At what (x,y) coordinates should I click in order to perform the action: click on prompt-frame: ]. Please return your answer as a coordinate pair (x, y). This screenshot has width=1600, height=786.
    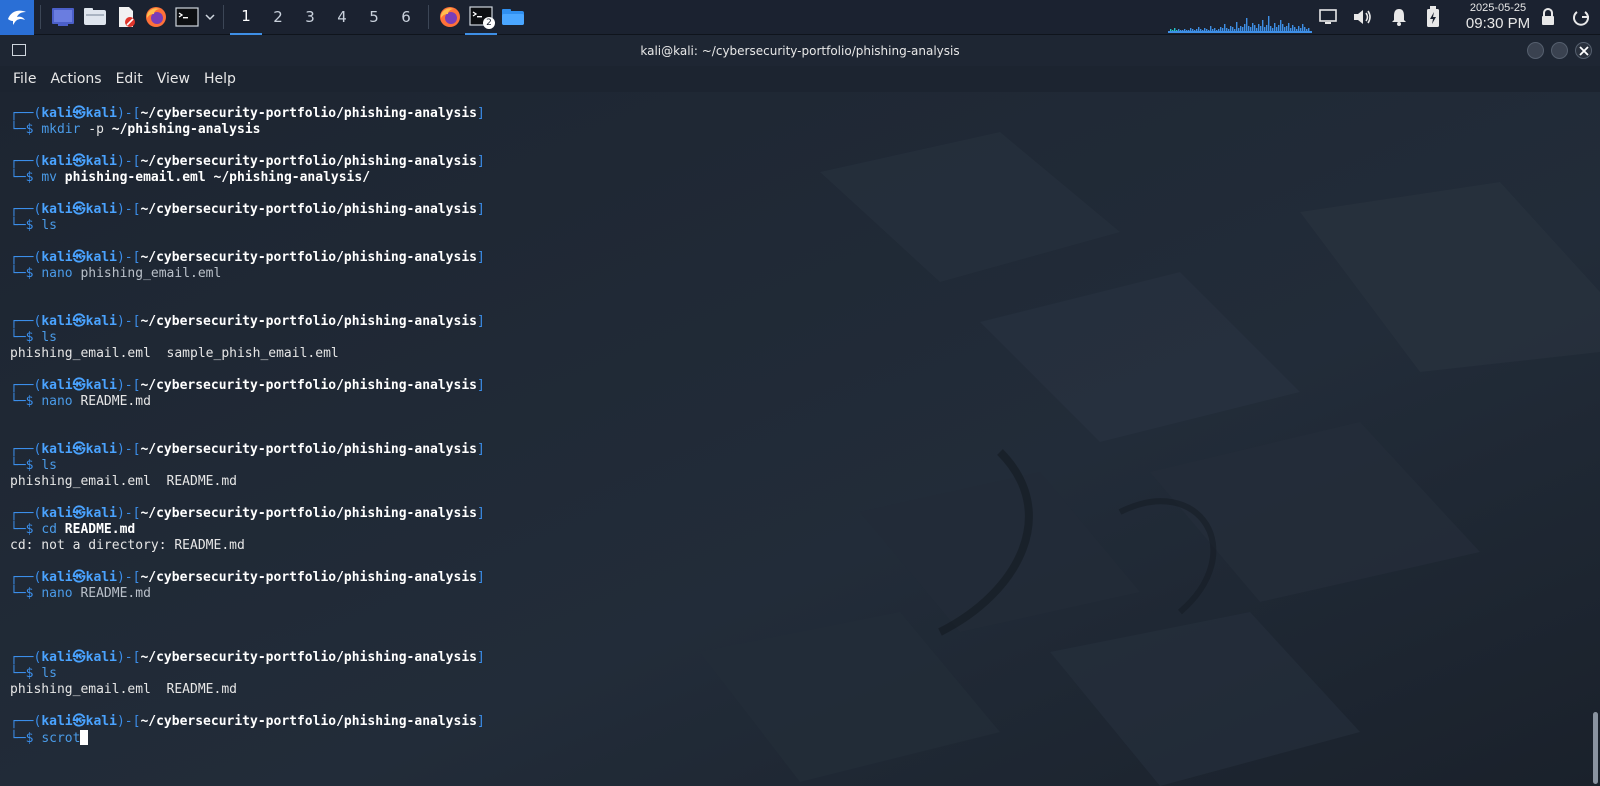
    Looking at the image, I should click on (480, 321).